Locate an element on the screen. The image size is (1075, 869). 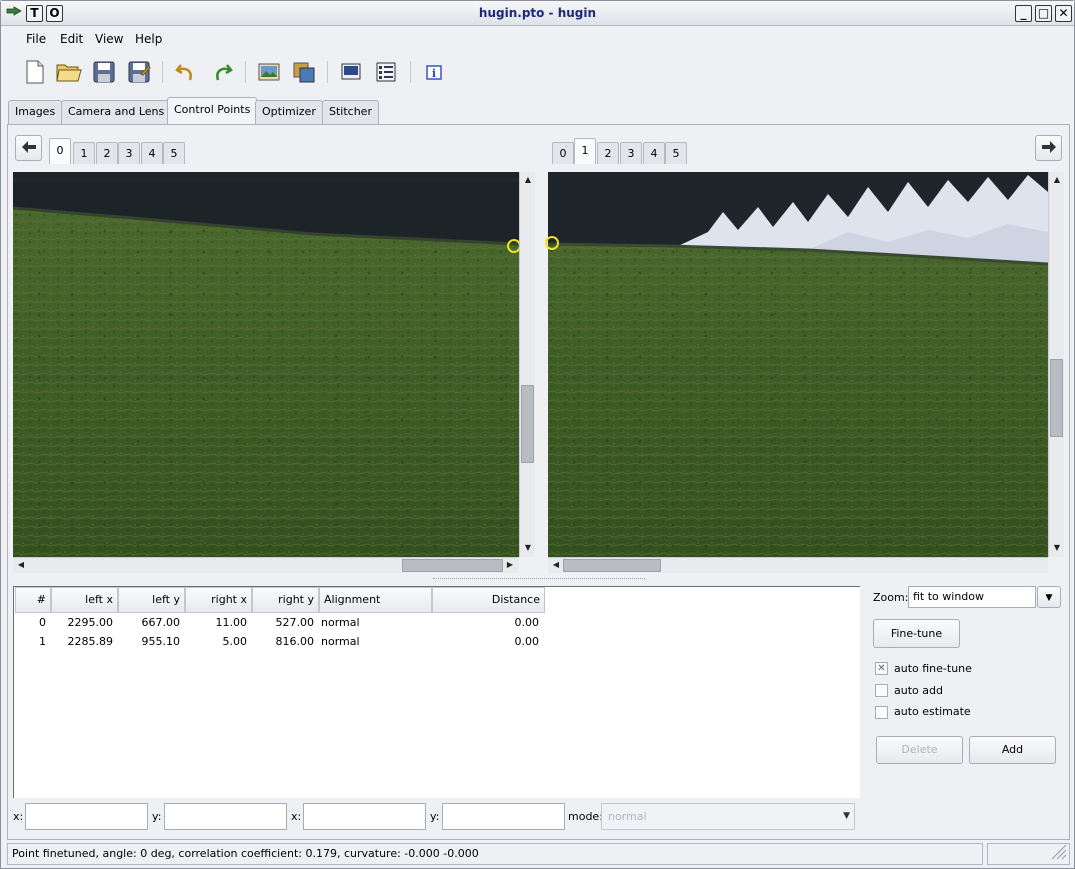
cell-number: 1 is located at coordinates (42, 641).